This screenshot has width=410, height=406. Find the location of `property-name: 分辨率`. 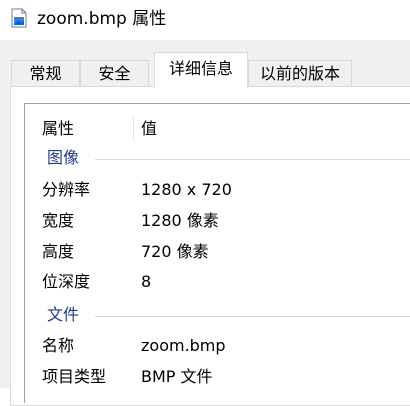

property-name: 分辨率 is located at coordinates (66, 189).